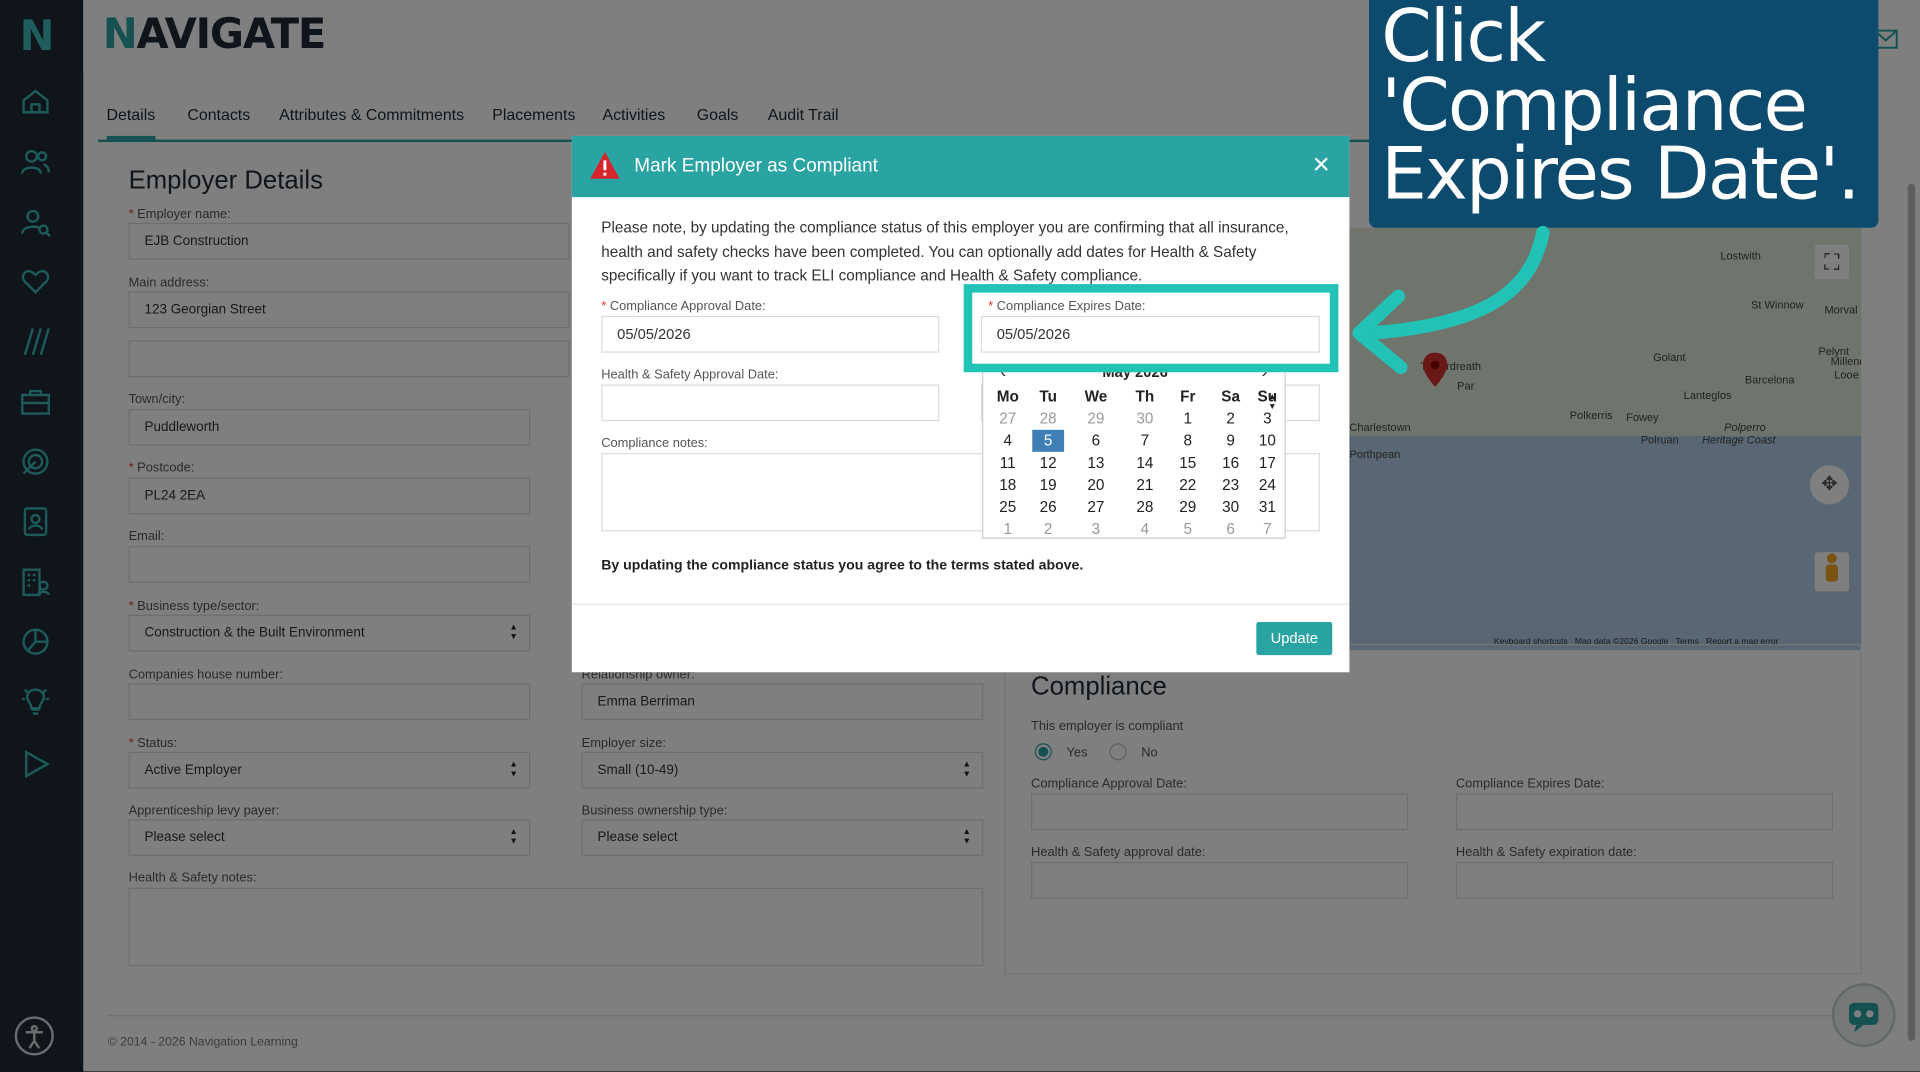 This screenshot has width=1920, height=1072. I want to click on calendar-day: 9, so click(1230, 441).